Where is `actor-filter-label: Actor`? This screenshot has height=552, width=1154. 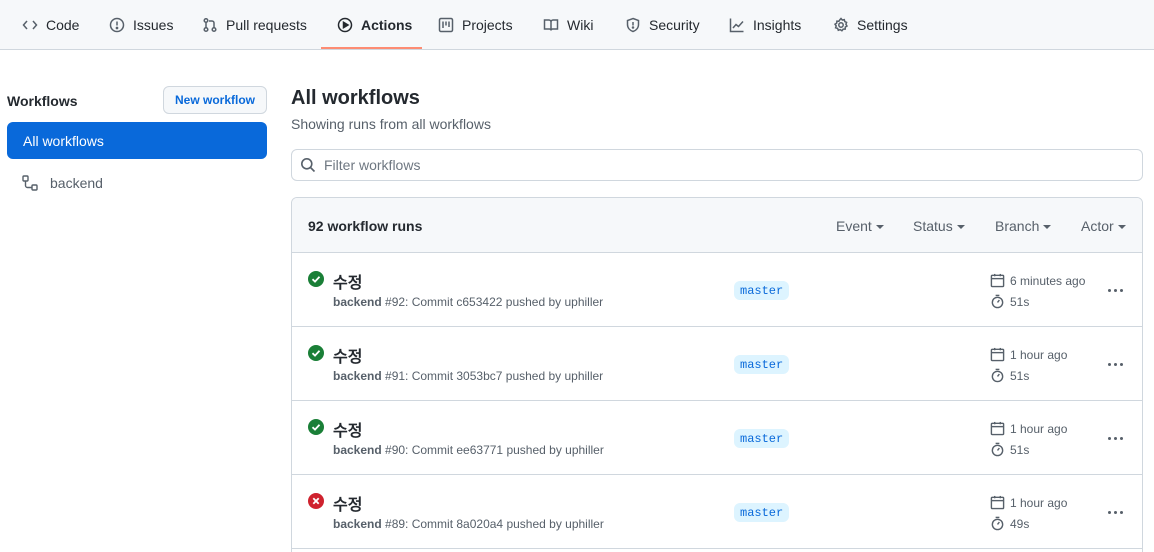 actor-filter-label: Actor is located at coordinates (1097, 226).